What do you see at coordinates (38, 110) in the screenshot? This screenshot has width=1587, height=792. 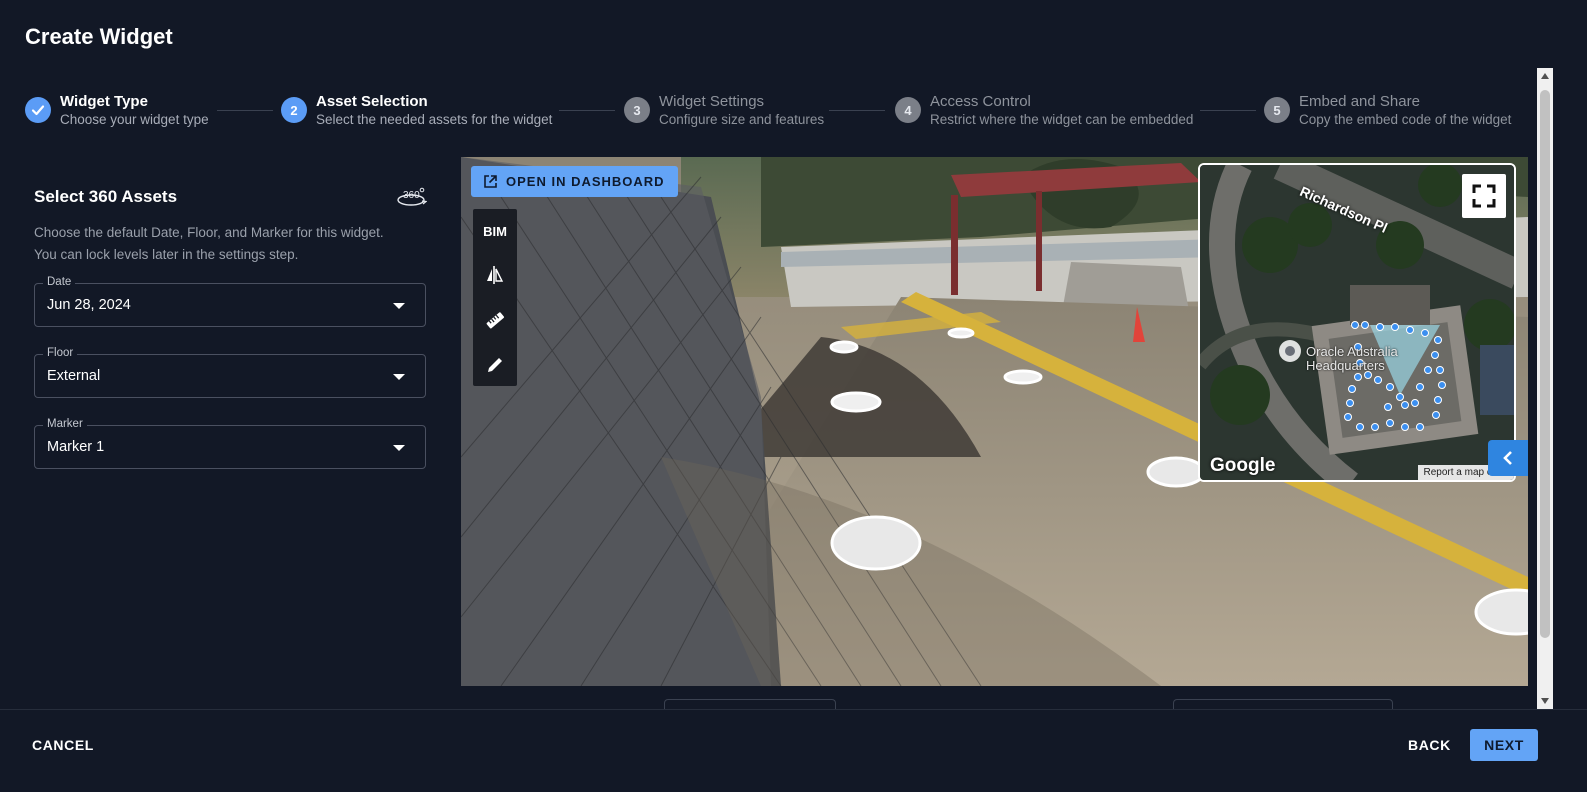 I see `check-icon` at bounding box center [38, 110].